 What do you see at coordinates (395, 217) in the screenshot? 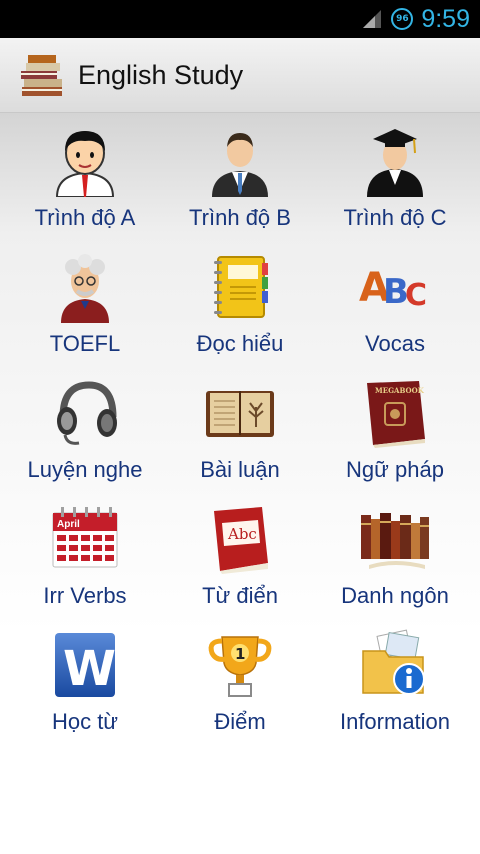
I see `menu-item-label: Trình độ C` at bounding box center [395, 217].